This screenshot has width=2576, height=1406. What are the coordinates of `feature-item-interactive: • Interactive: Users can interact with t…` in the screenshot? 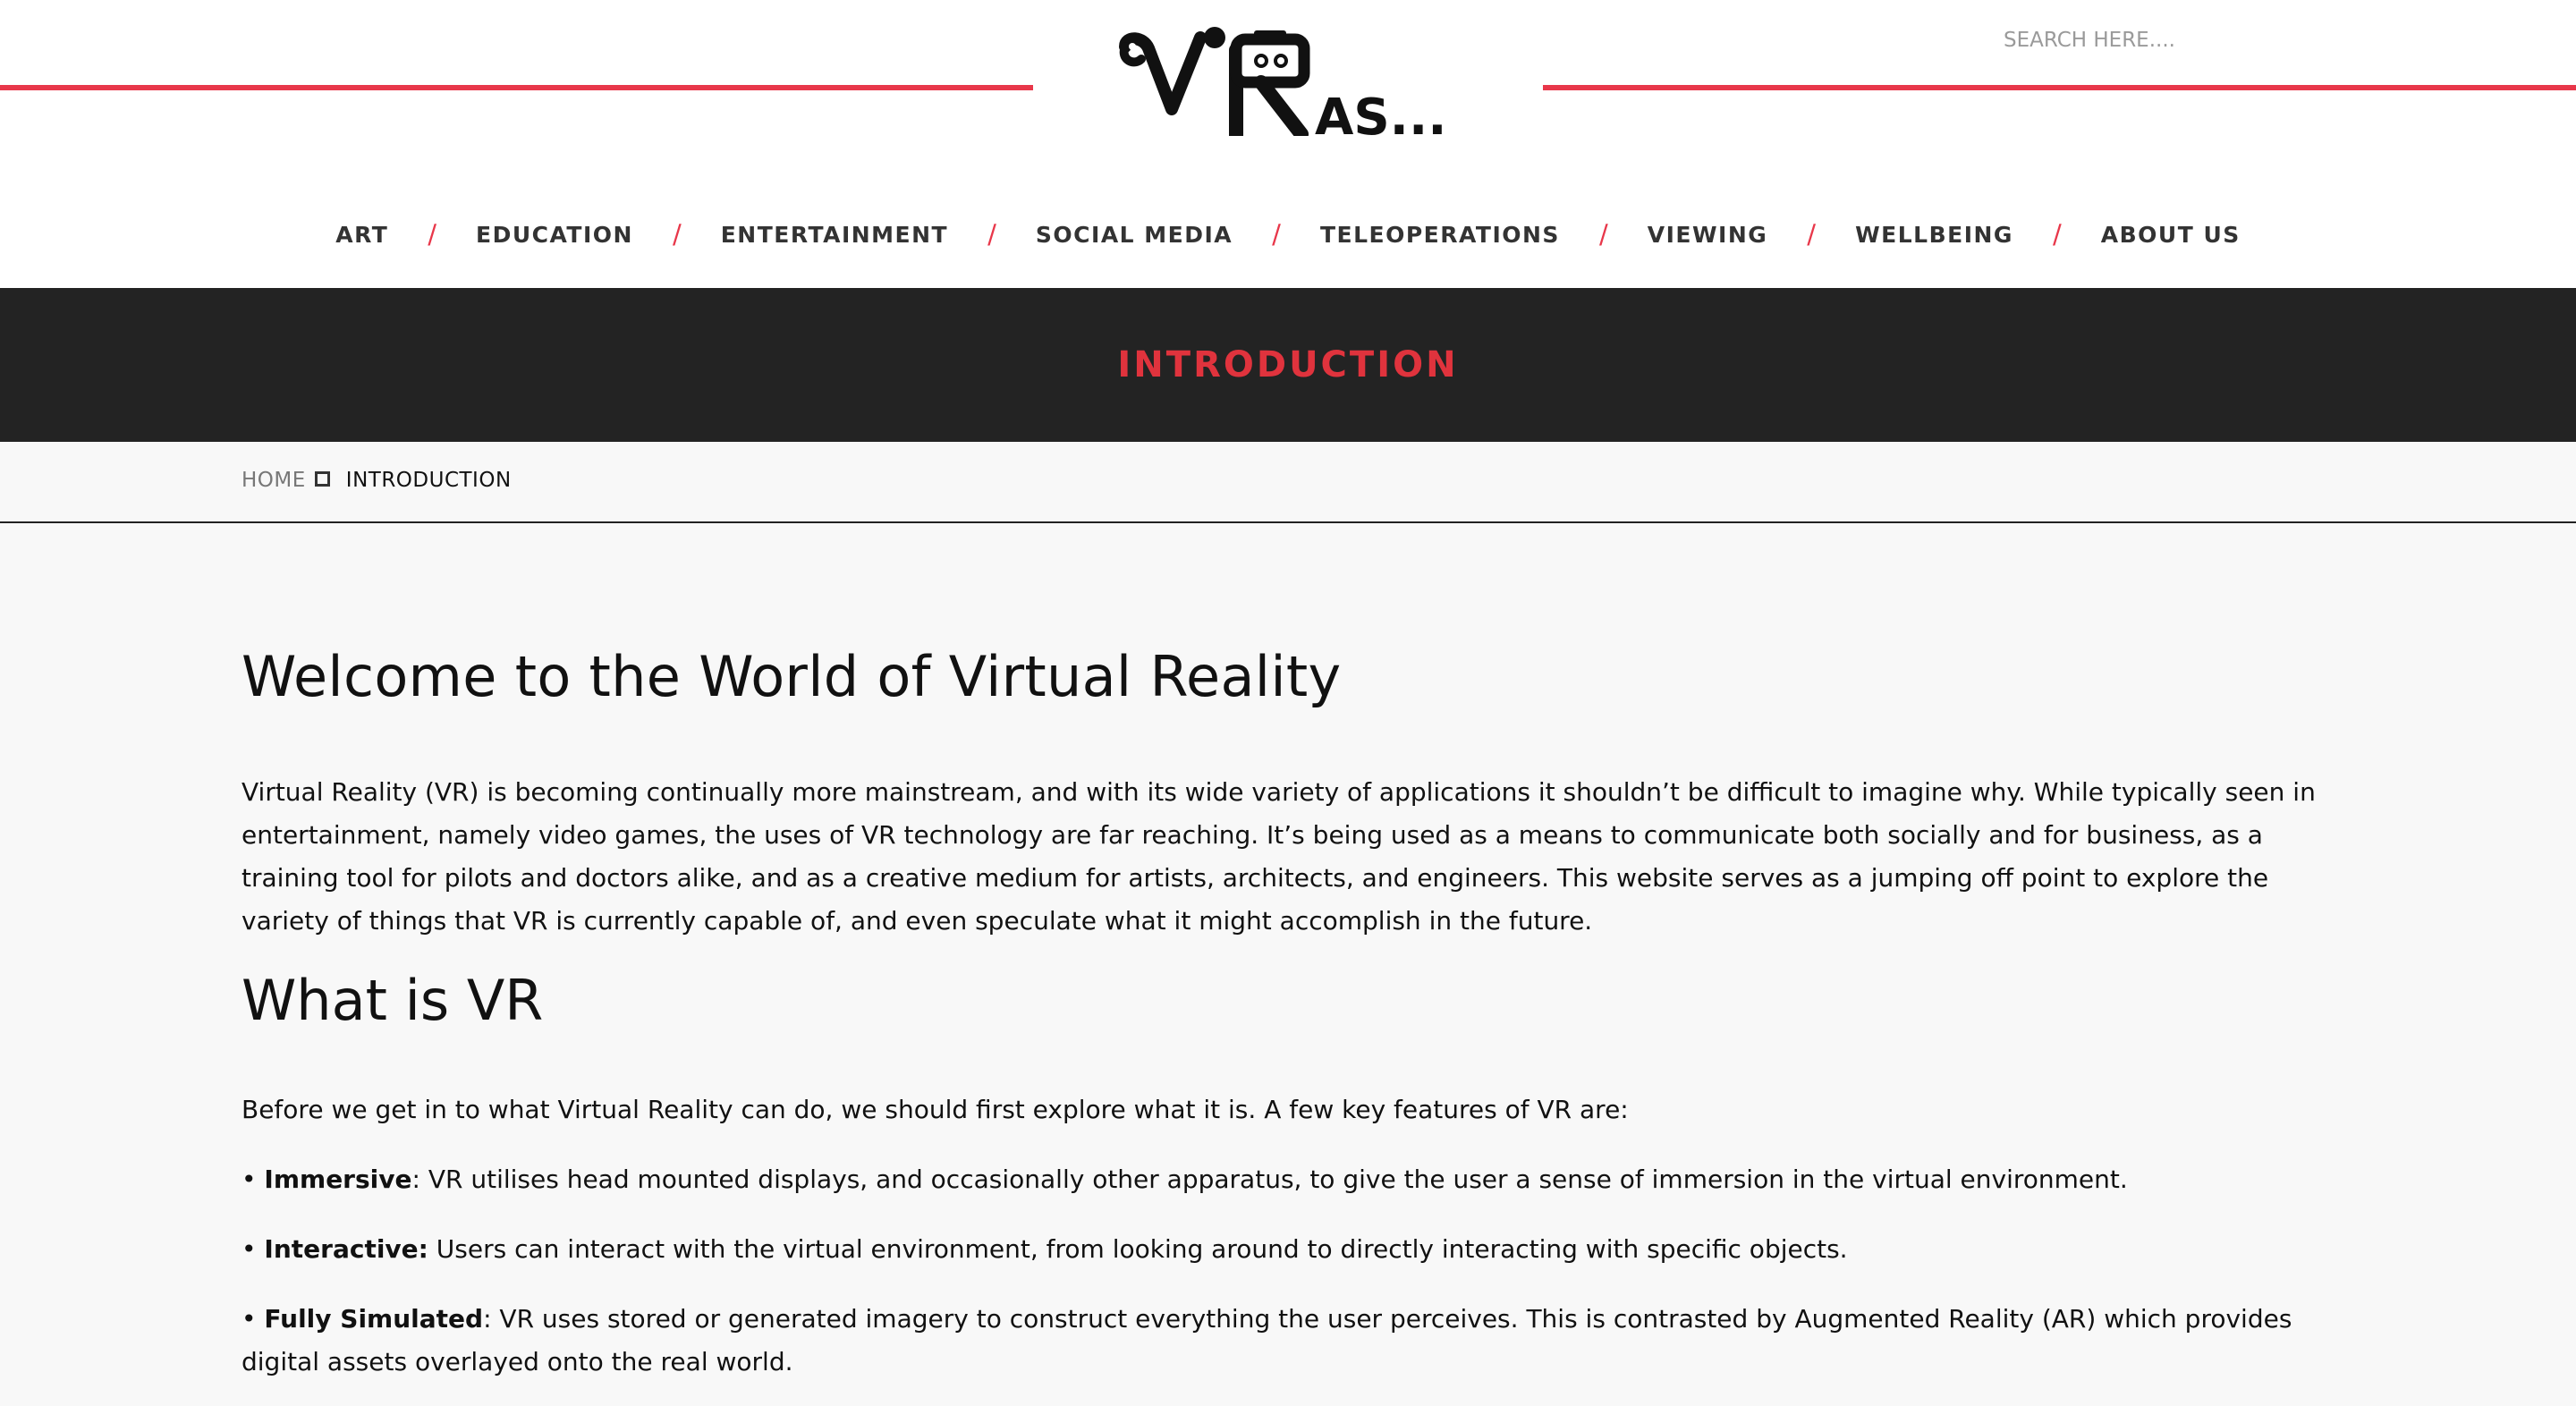 It's located at (1288, 1250).